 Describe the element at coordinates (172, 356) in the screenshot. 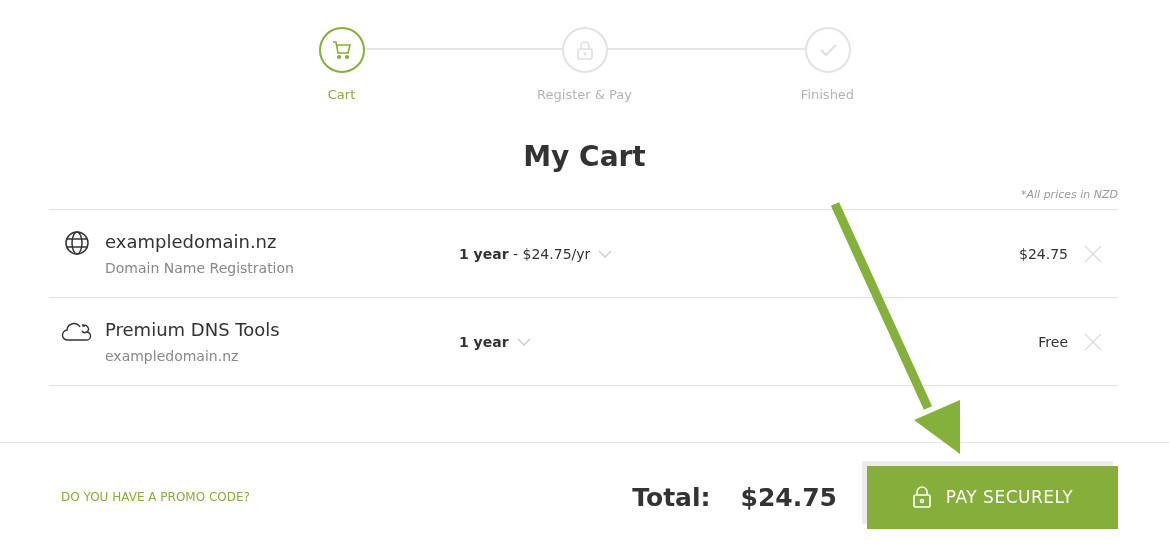

I see `item-subtitle: exampledomain.nz` at that location.